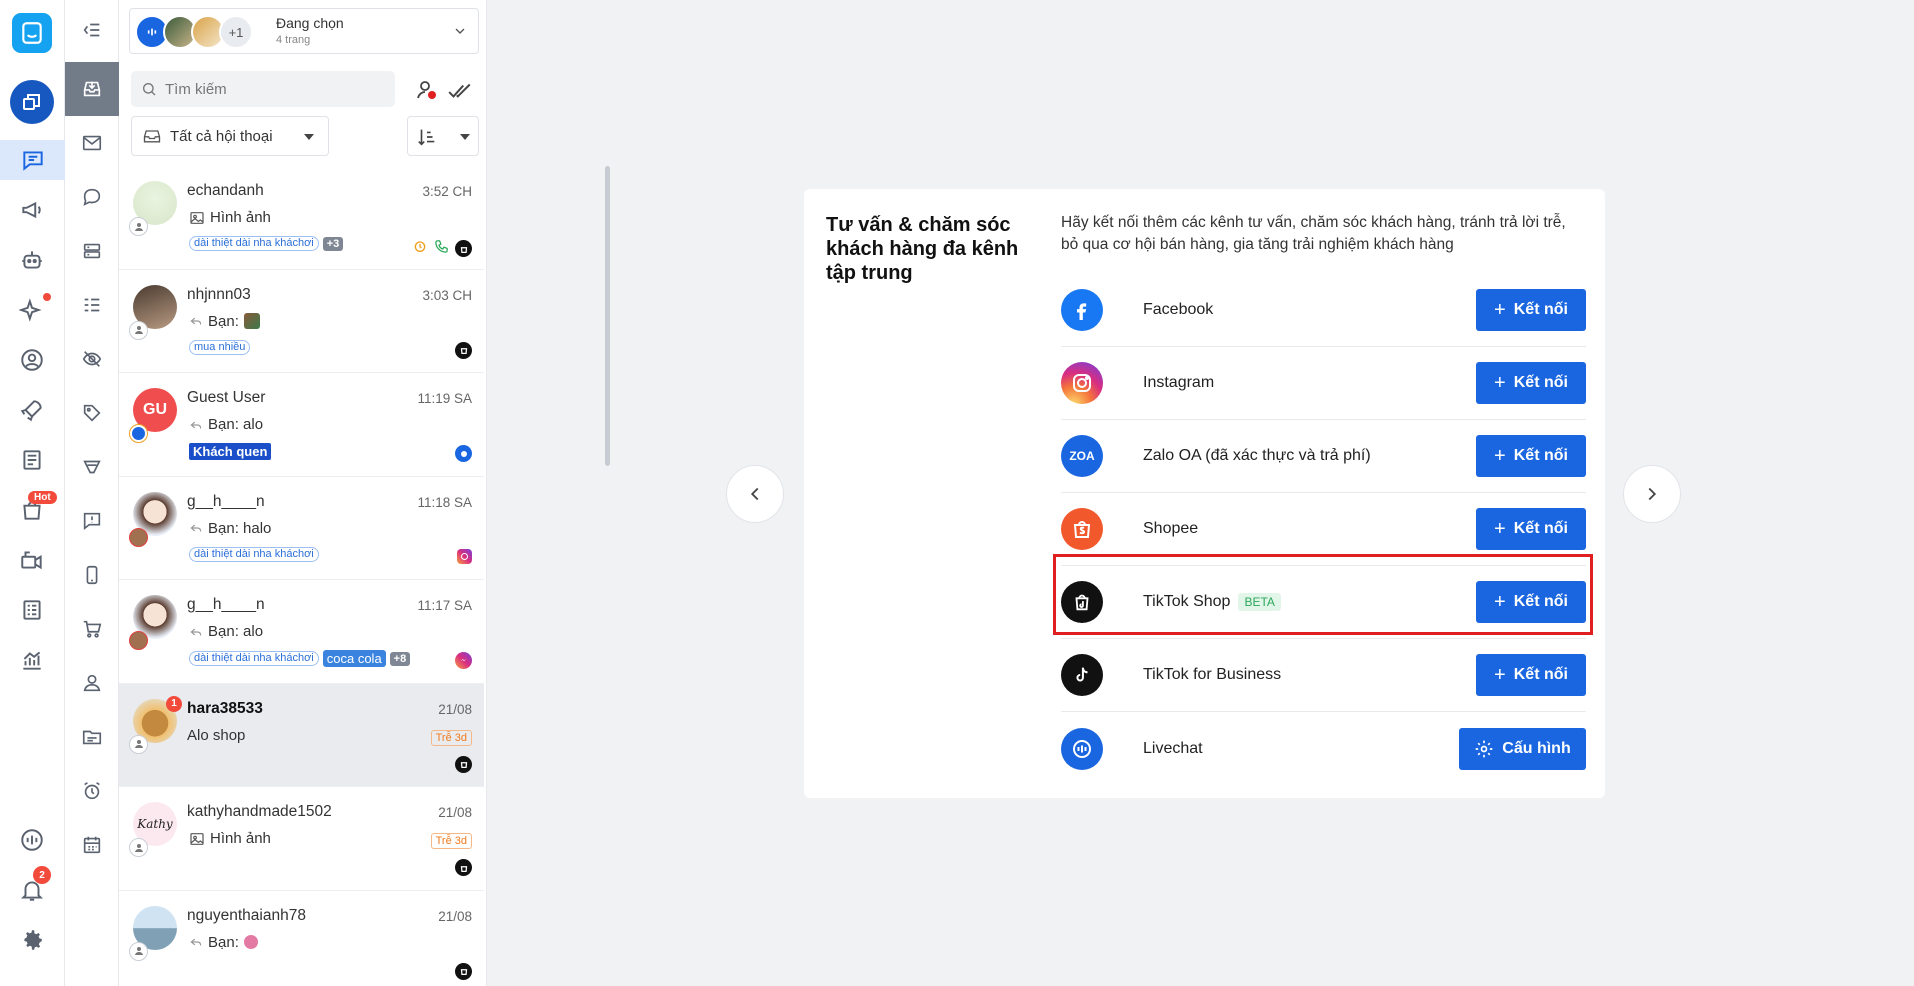  Describe the element at coordinates (225, 190) in the screenshot. I see `contact-name: echandanh` at that location.